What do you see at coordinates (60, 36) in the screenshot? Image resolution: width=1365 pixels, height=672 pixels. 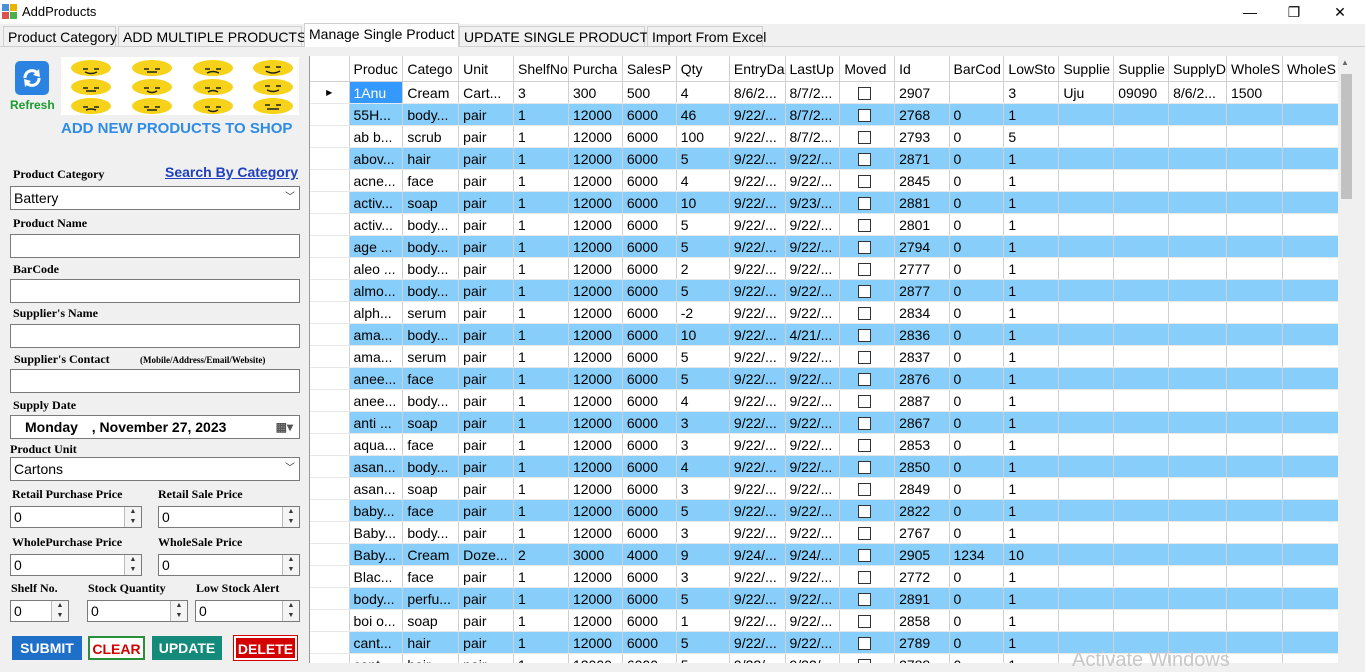 I see `tab-product-category: Product Category` at bounding box center [60, 36].